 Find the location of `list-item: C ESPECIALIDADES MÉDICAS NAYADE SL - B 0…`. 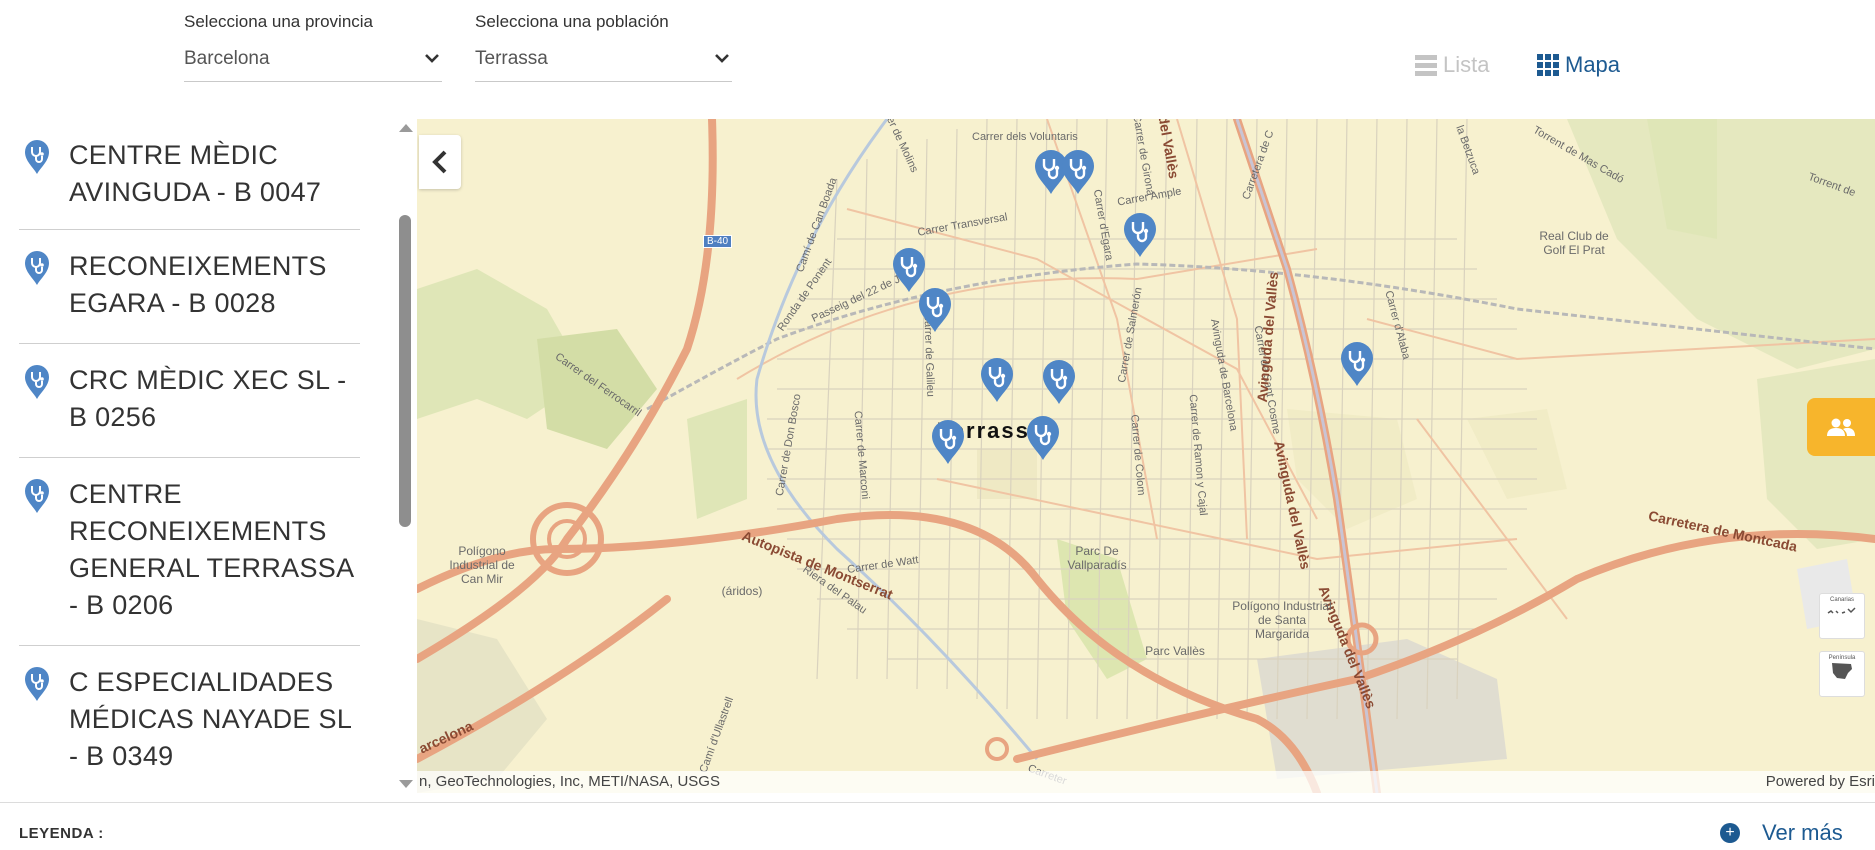

list-item: C ESPECIALIDADES MÉDICAS NAYADE SL - B 0… is located at coordinates (189, 718).